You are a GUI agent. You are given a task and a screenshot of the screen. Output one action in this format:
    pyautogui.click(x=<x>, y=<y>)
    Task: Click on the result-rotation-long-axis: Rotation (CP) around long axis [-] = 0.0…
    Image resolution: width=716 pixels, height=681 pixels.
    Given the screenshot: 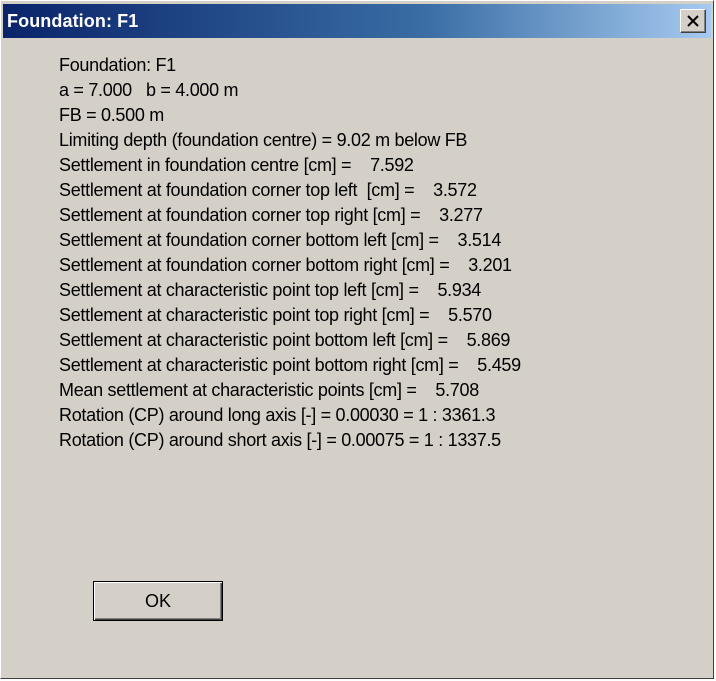 What is the action you would take?
    pyautogui.click(x=277, y=415)
    